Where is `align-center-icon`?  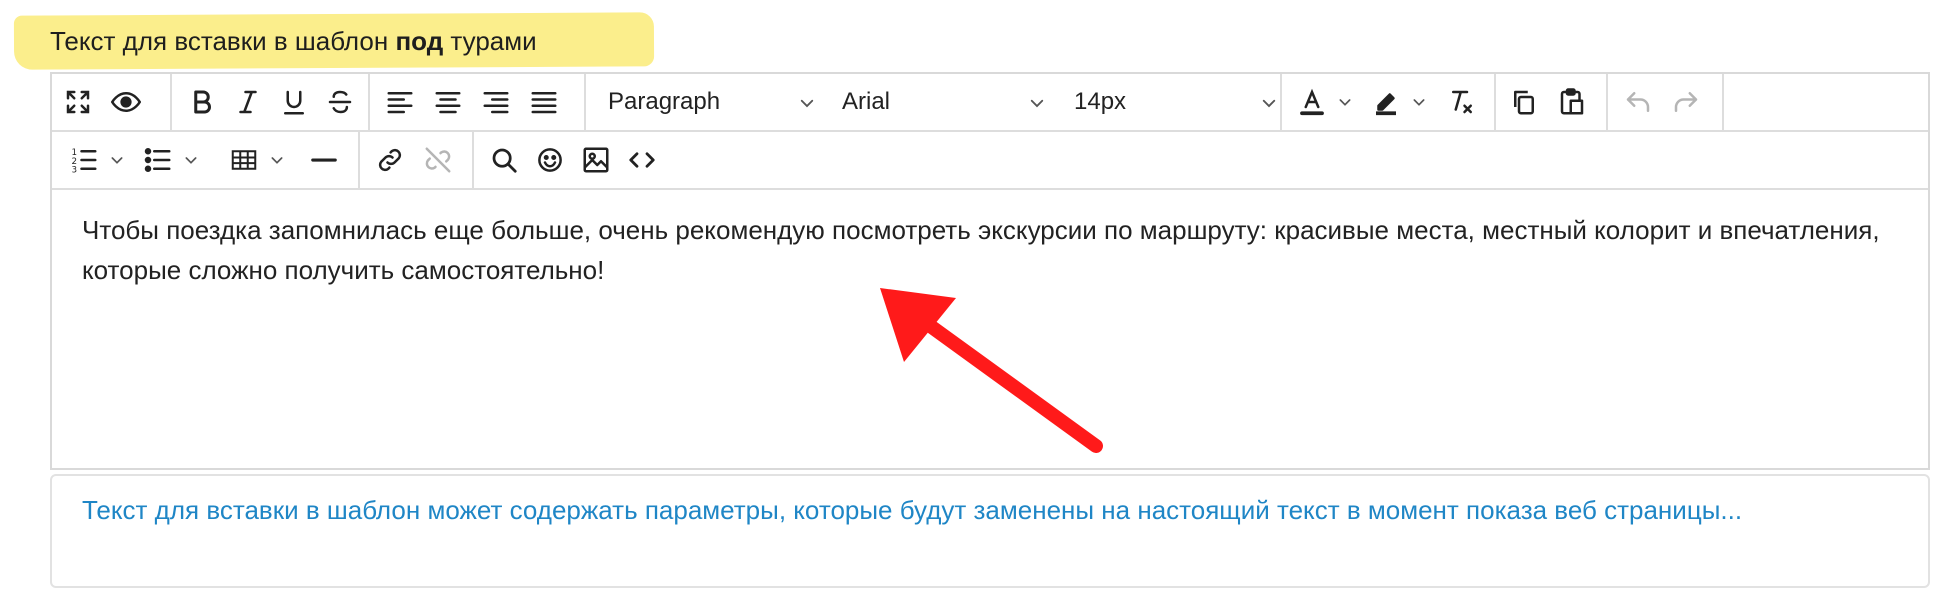
align-center-icon is located at coordinates (448, 103).